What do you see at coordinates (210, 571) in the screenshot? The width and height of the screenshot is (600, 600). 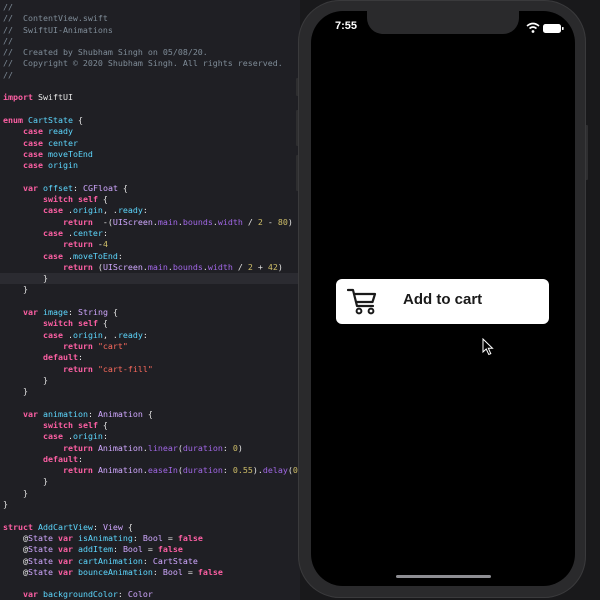 I see `code-token: false` at bounding box center [210, 571].